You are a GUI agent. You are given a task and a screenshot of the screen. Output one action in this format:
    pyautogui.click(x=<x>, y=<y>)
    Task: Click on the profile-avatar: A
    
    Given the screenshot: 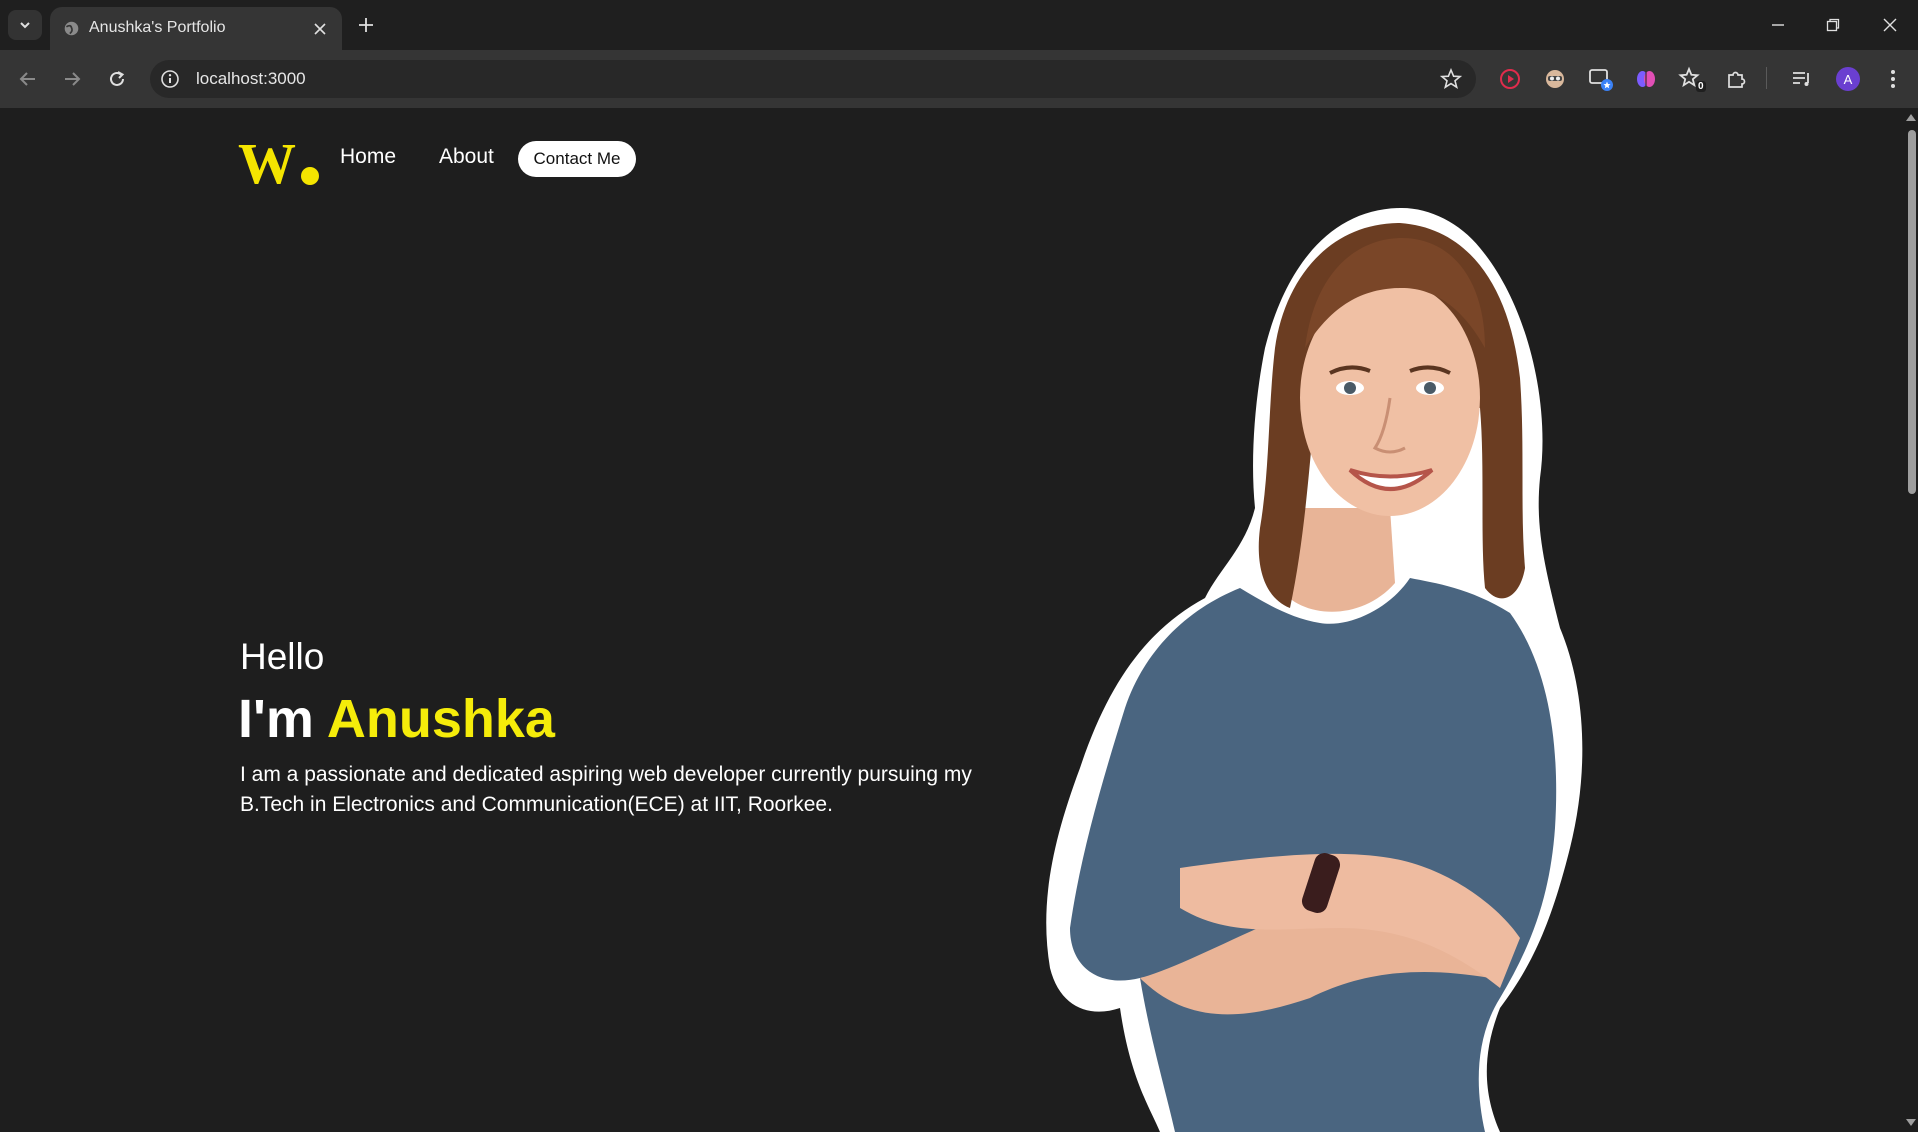 What is the action you would take?
    pyautogui.click(x=1848, y=79)
    